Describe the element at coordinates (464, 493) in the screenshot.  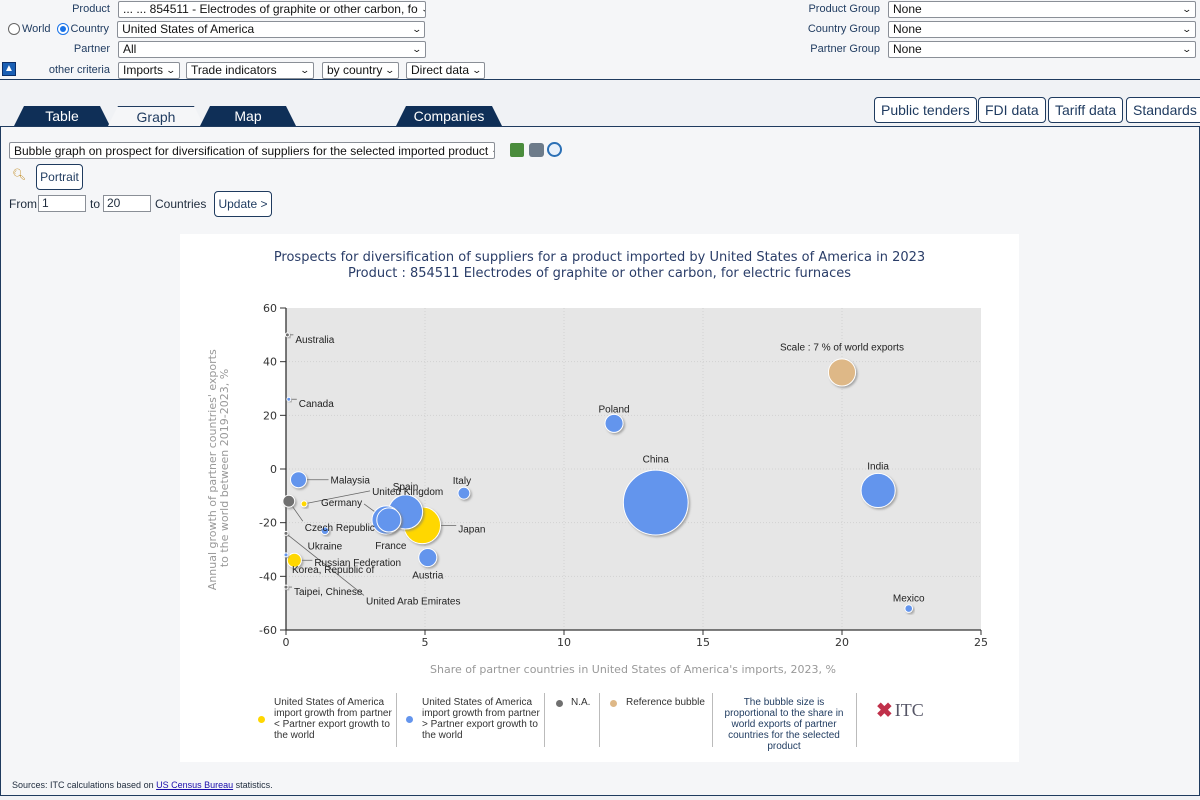
I see `bubble-italy` at that location.